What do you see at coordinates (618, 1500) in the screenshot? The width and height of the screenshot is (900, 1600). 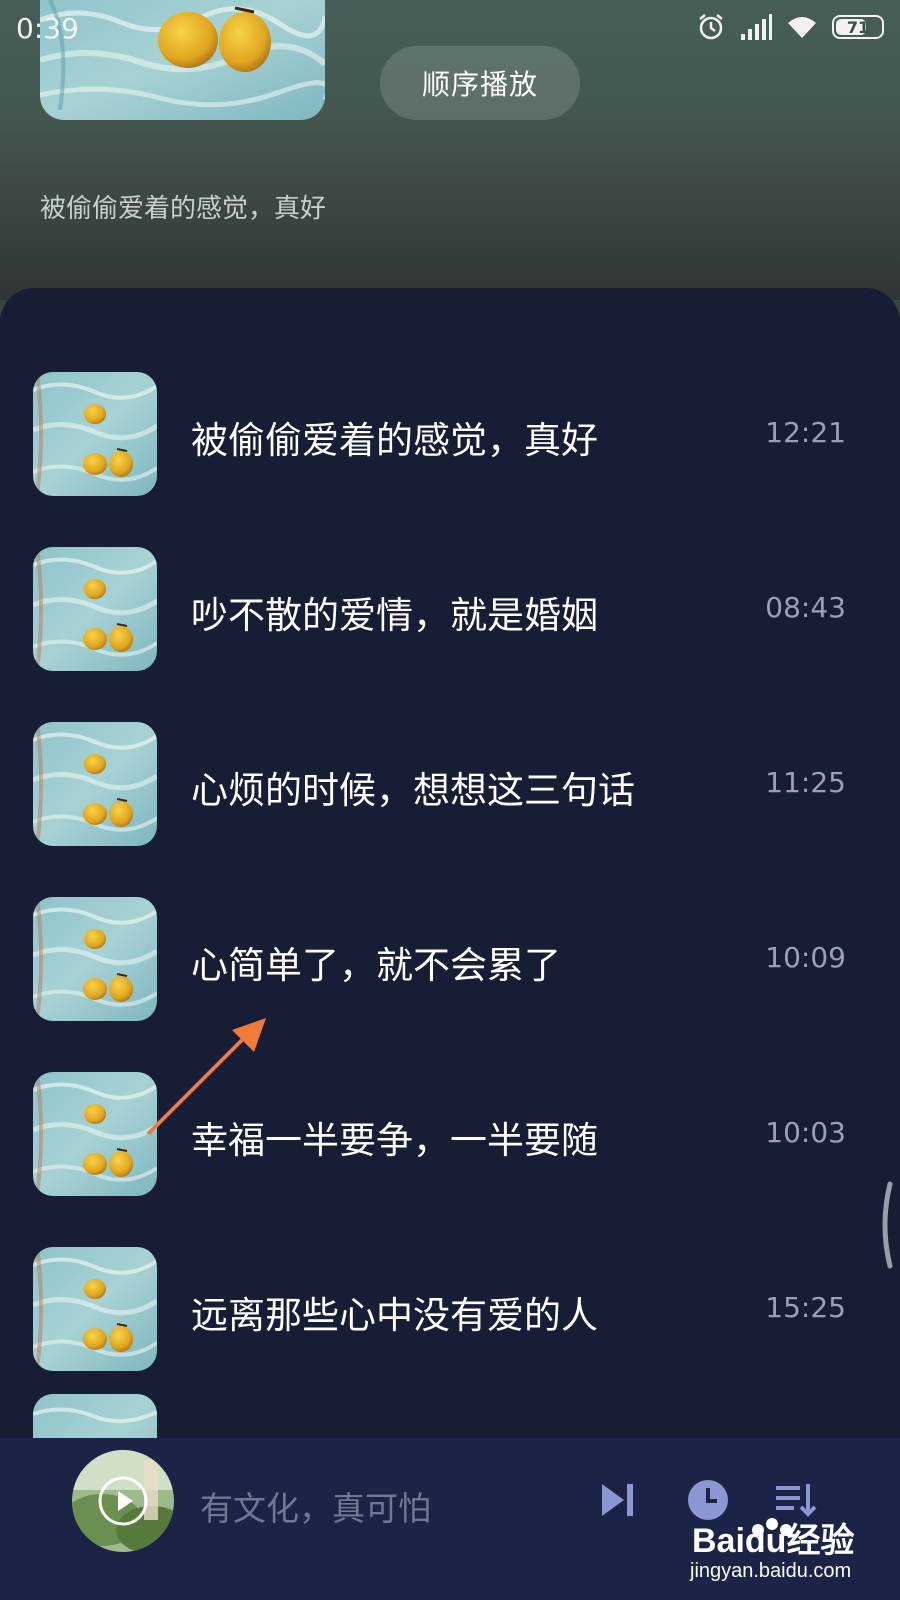 I see `next-track-icon` at bounding box center [618, 1500].